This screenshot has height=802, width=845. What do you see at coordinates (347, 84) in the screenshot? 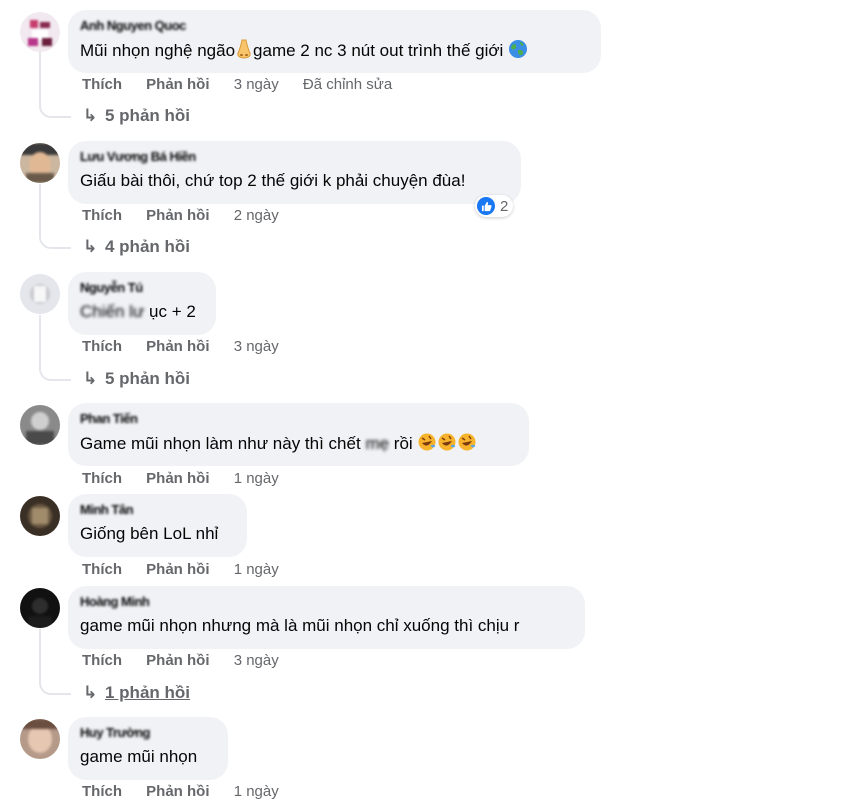
I see `edited-label: Đã chỉnh sửa` at bounding box center [347, 84].